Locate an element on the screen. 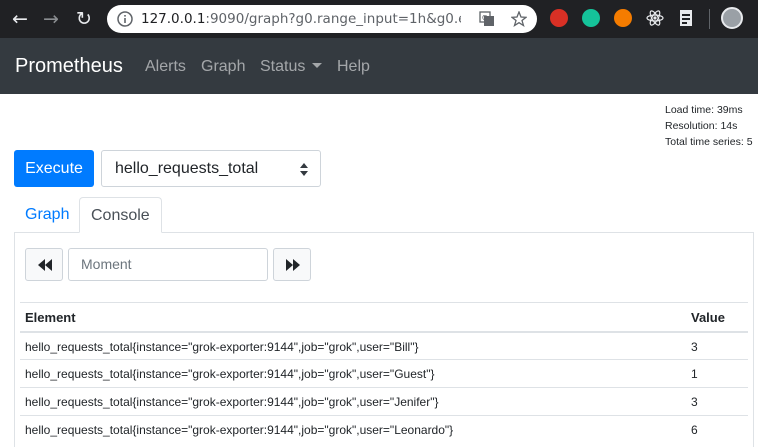  forward-arrow-icon: → is located at coordinates (51, 19).